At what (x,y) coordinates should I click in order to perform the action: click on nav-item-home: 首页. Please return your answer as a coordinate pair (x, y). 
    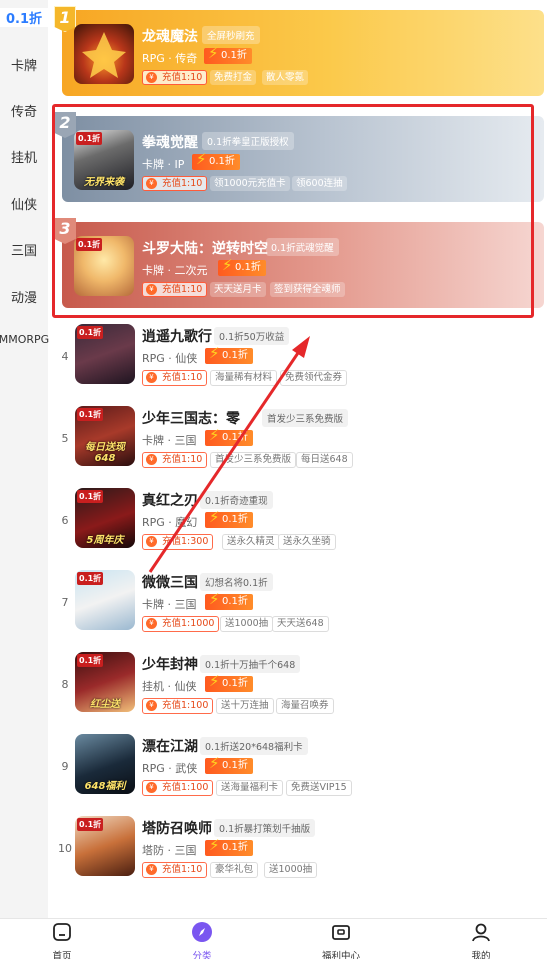
    Looking at the image, I should click on (62, 940).